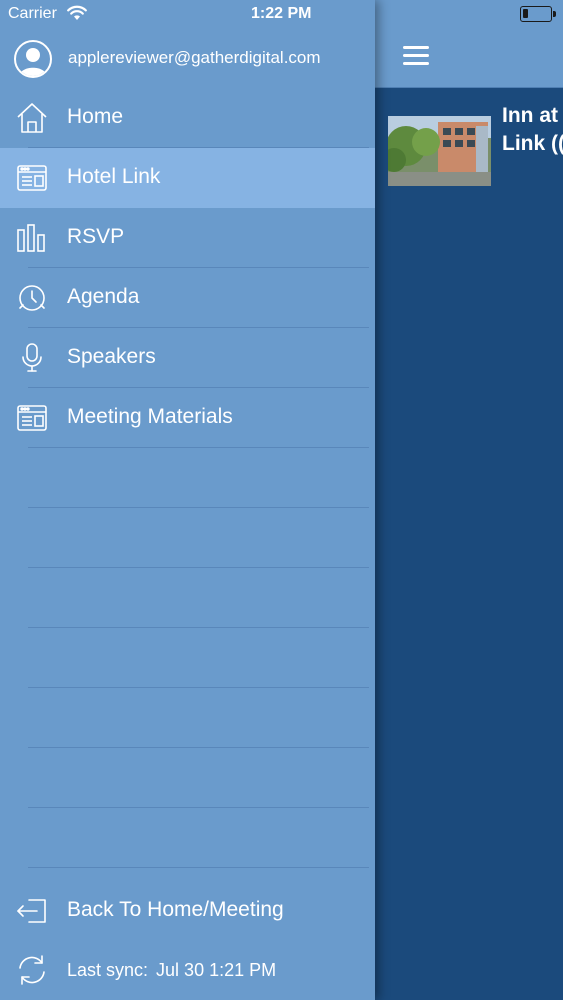  I want to click on nav-item-agenda: Agenda, so click(187, 298).